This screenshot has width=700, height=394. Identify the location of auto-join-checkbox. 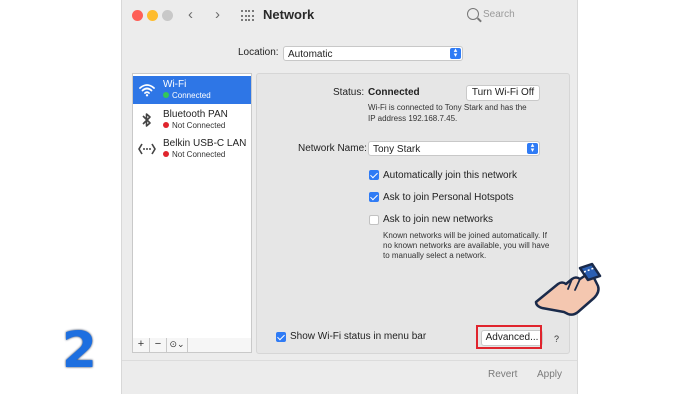
(374, 175).